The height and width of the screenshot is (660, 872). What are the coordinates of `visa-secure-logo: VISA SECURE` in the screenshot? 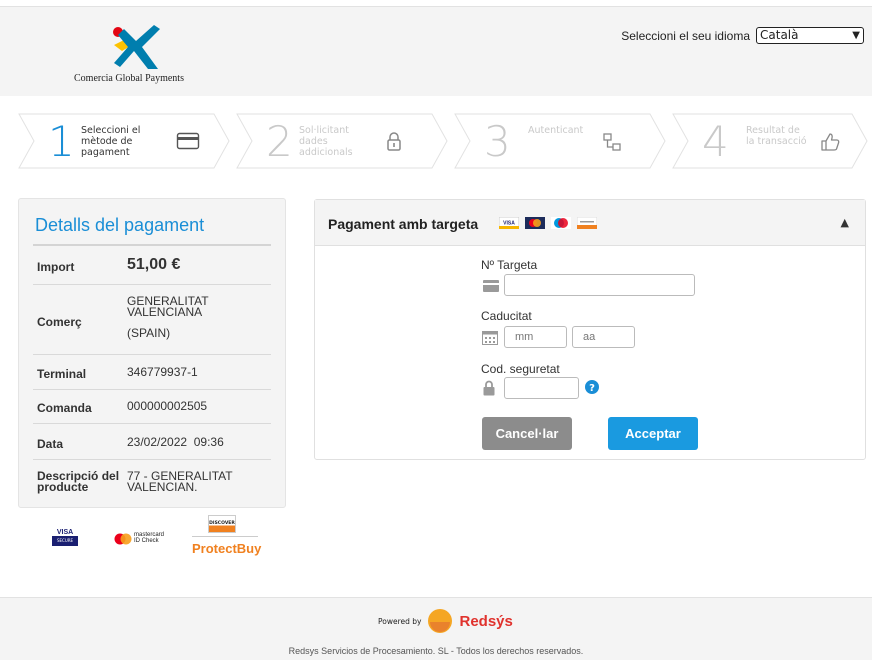 It's located at (65, 540).